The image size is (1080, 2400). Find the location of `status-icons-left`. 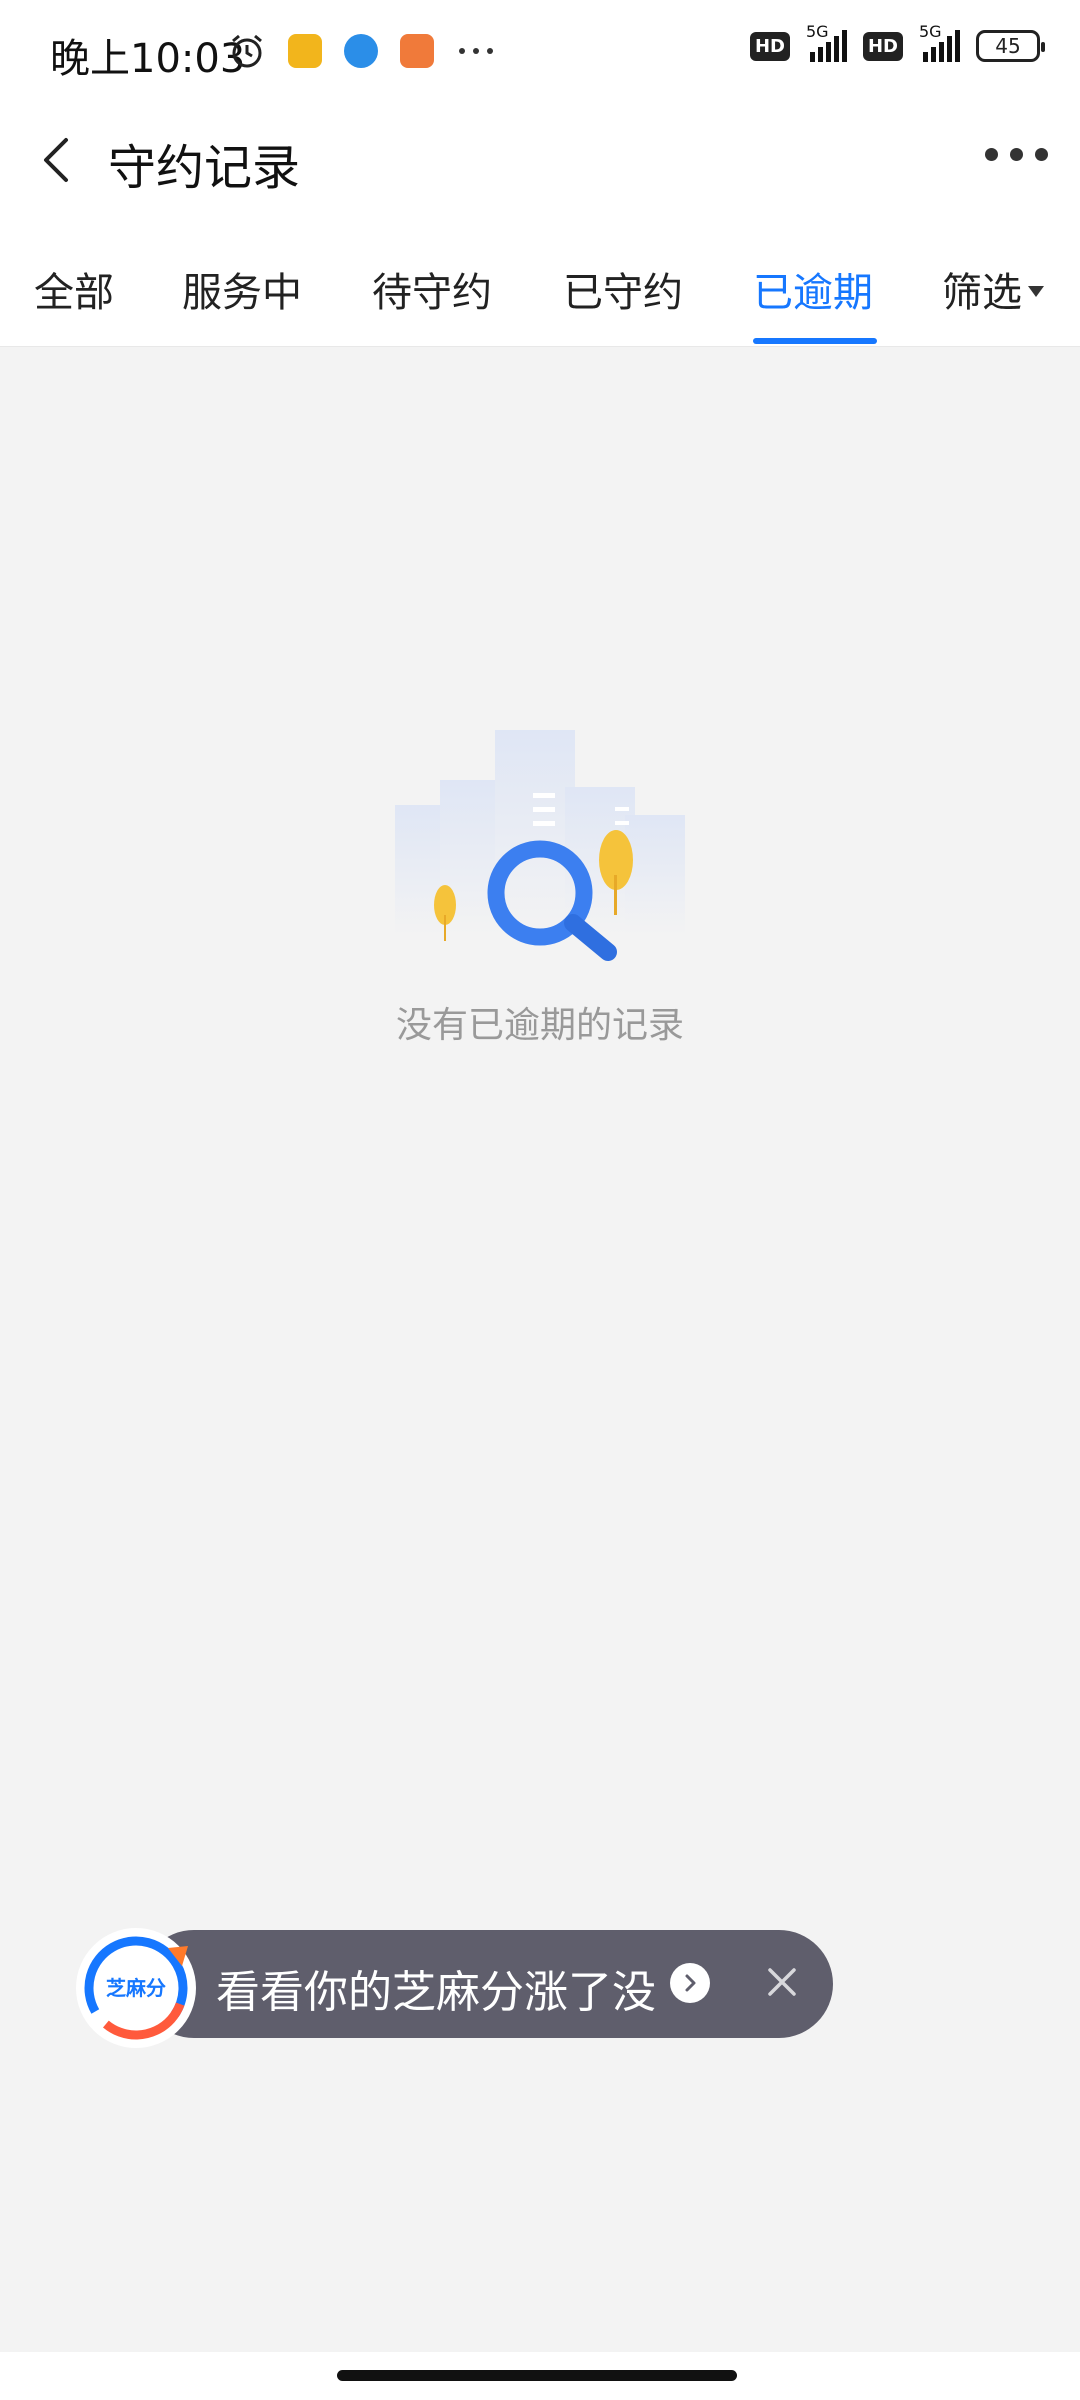

status-icons-left is located at coordinates (362, 51).